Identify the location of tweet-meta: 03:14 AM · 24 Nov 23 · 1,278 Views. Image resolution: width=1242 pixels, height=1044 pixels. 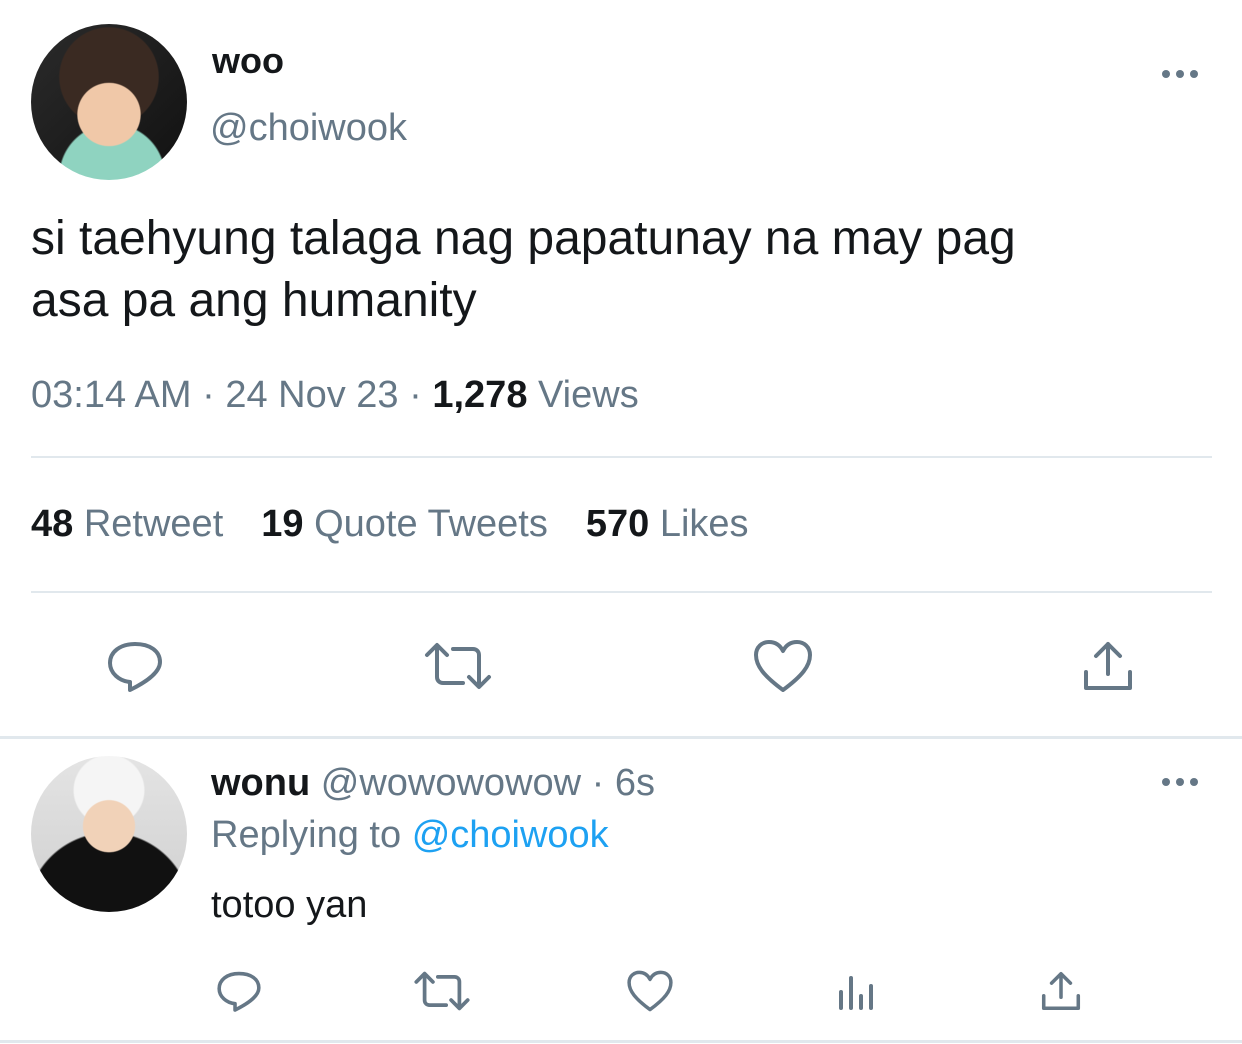
(335, 395).